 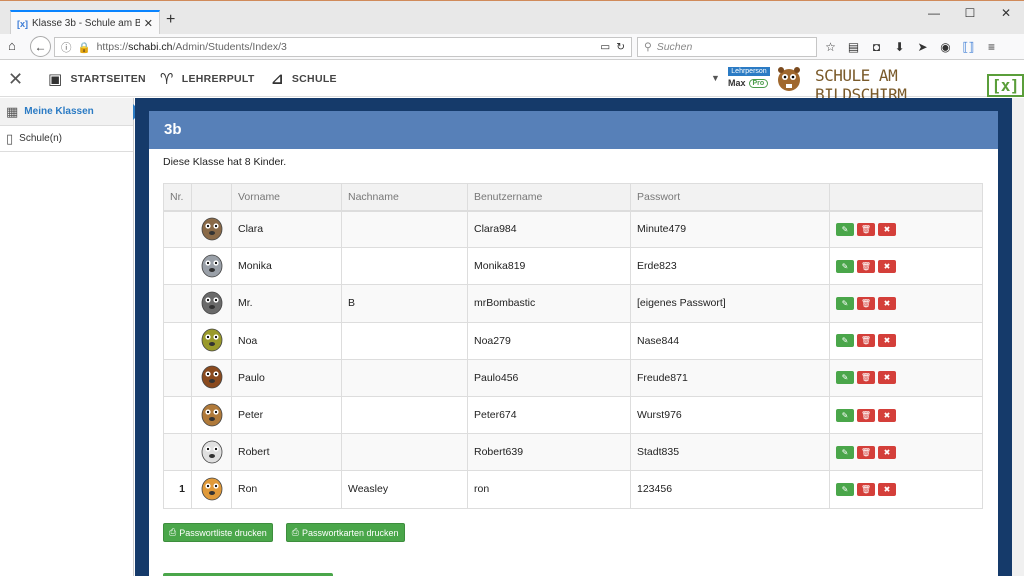 I want to click on row-passwort: Minute479, so click(x=730, y=229).